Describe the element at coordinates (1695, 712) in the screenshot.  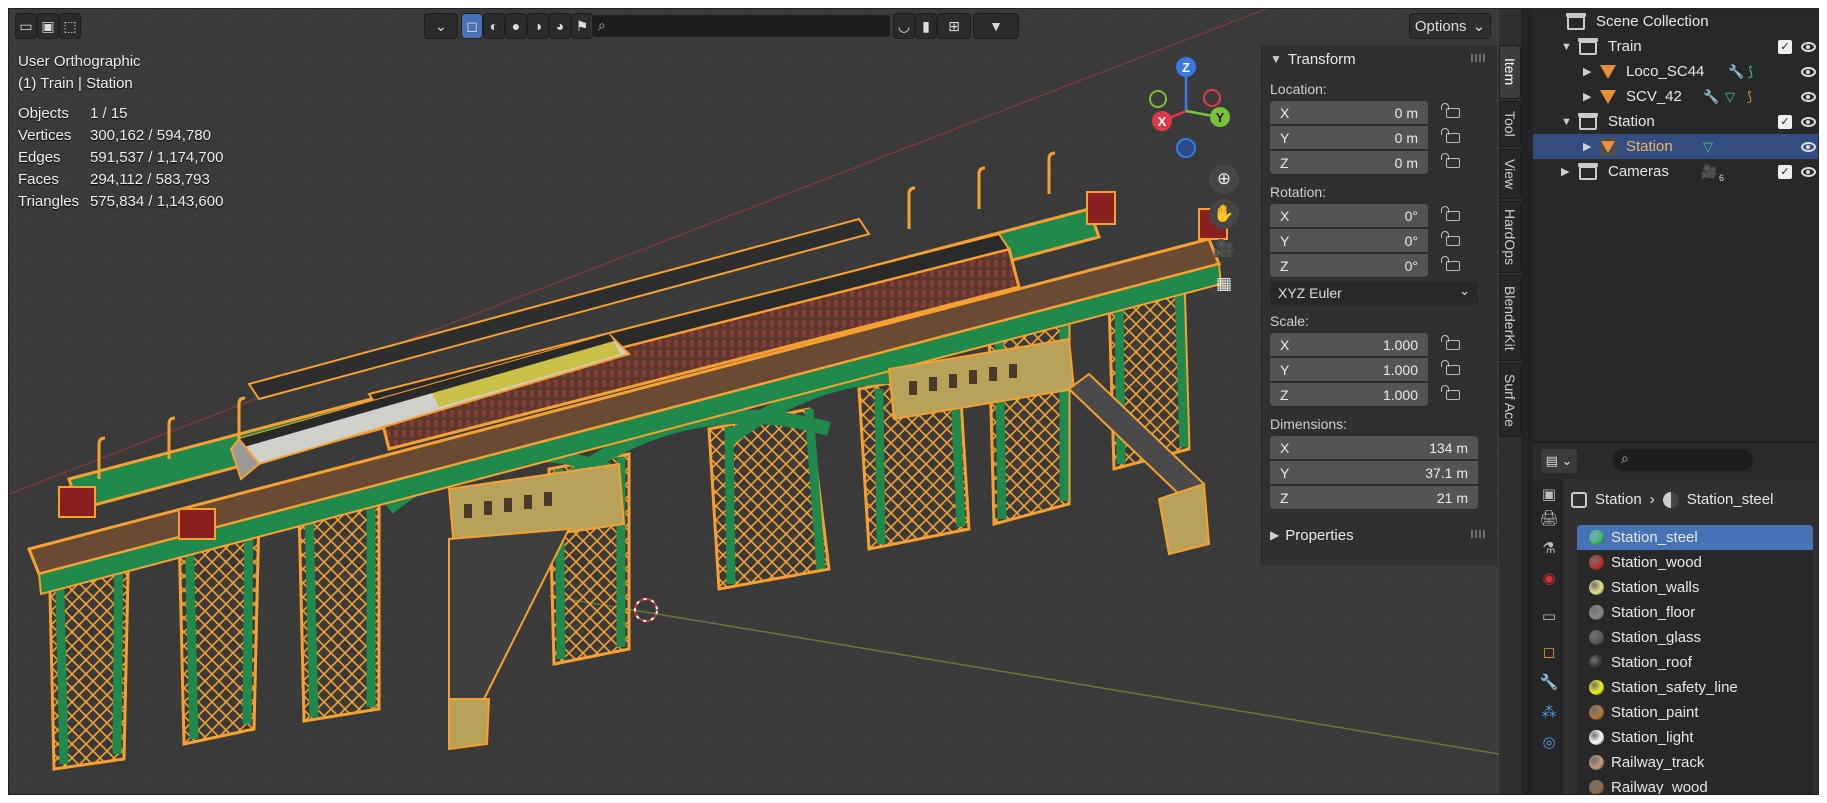
I see `material-slot: Station_paint` at that location.